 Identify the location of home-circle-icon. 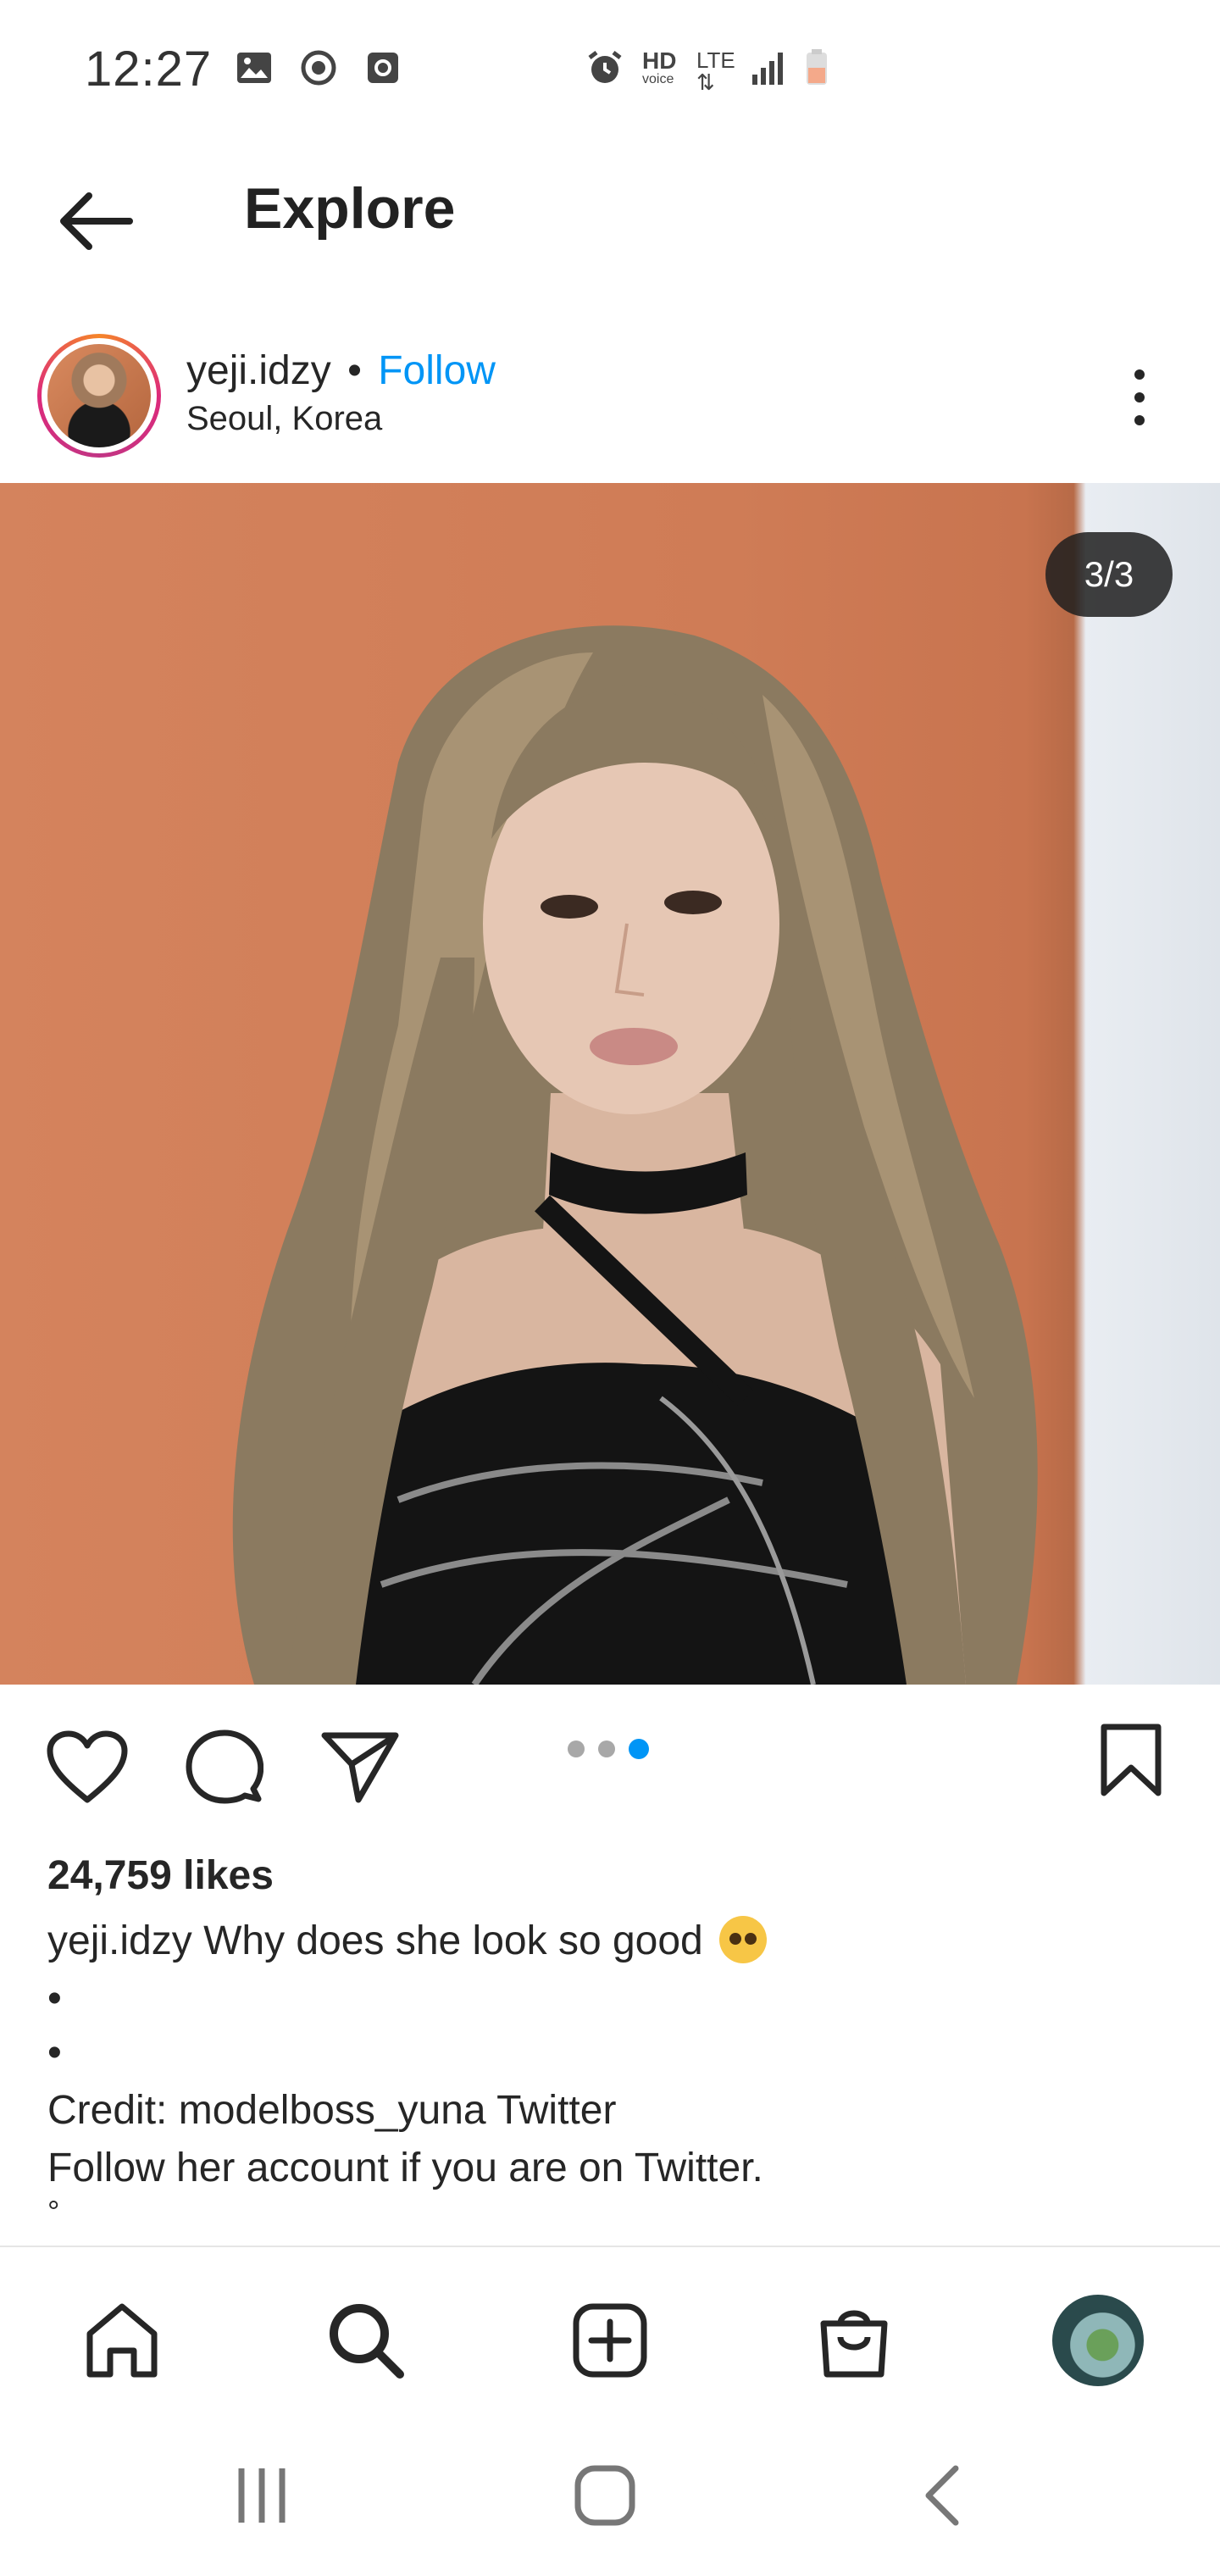
(604, 2495).